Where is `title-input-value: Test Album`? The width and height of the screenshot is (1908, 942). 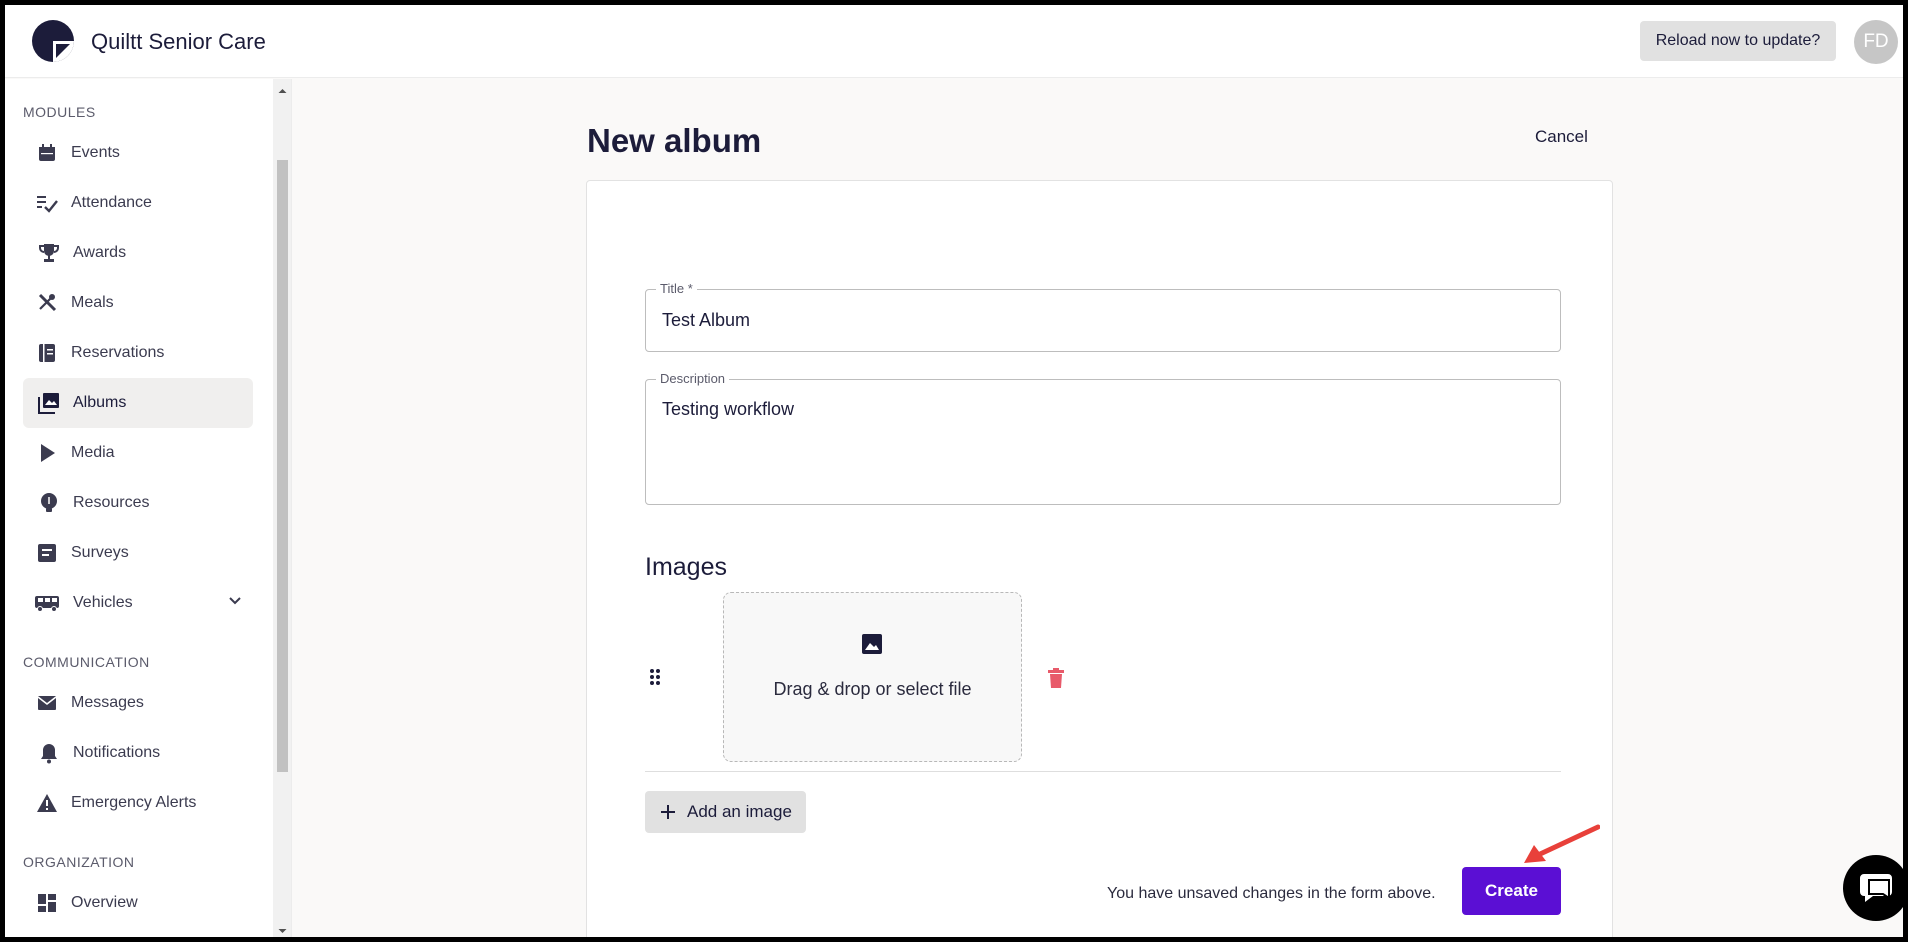 title-input-value: Test Album is located at coordinates (706, 320).